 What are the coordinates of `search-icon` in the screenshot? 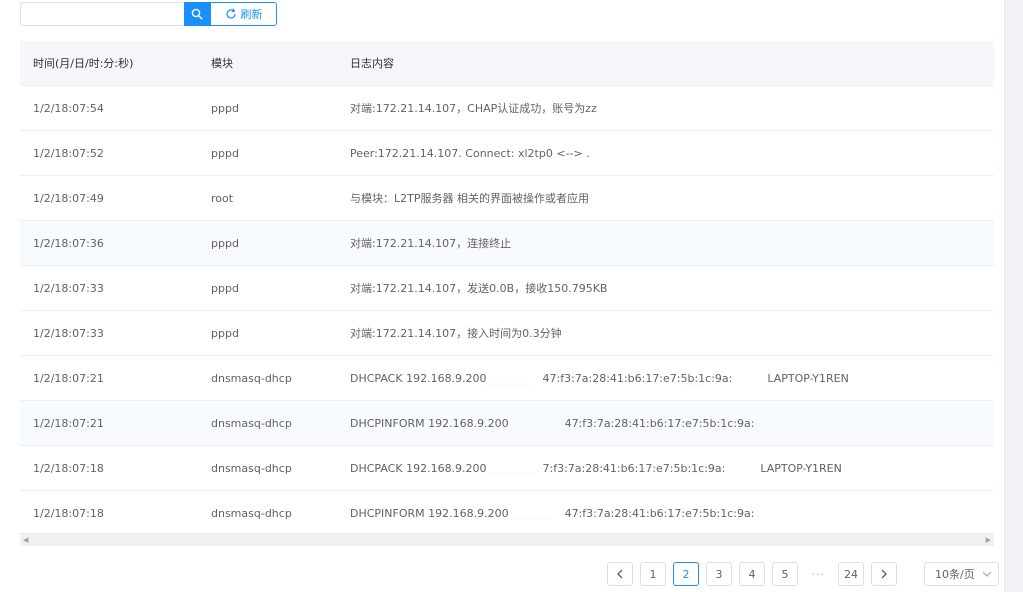 It's located at (197, 14).